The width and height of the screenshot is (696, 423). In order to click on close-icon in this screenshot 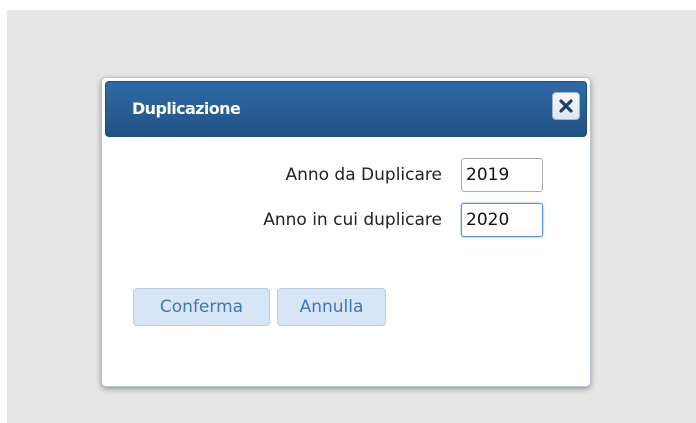, I will do `click(566, 106)`.